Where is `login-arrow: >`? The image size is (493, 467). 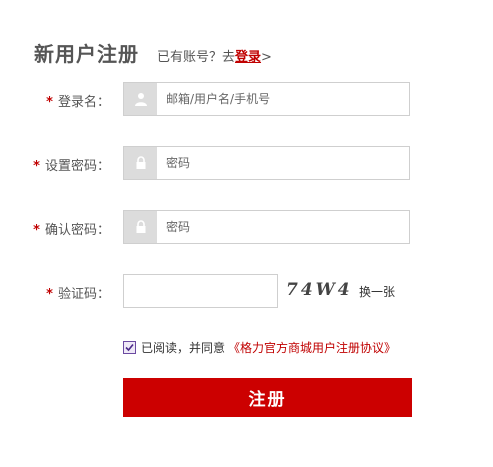 login-arrow: > is located at coordinates (266, 57).